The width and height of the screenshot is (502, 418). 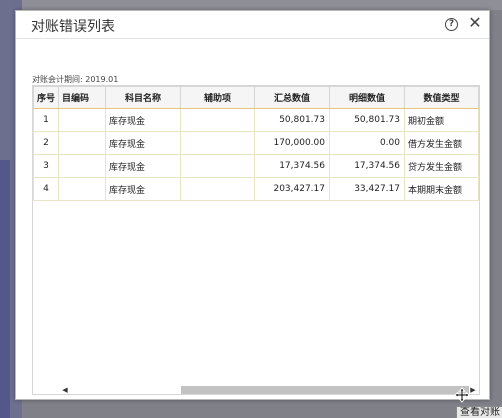 I want to click on cell-summary-value: 17,374.56, so click(x=292, y=166).